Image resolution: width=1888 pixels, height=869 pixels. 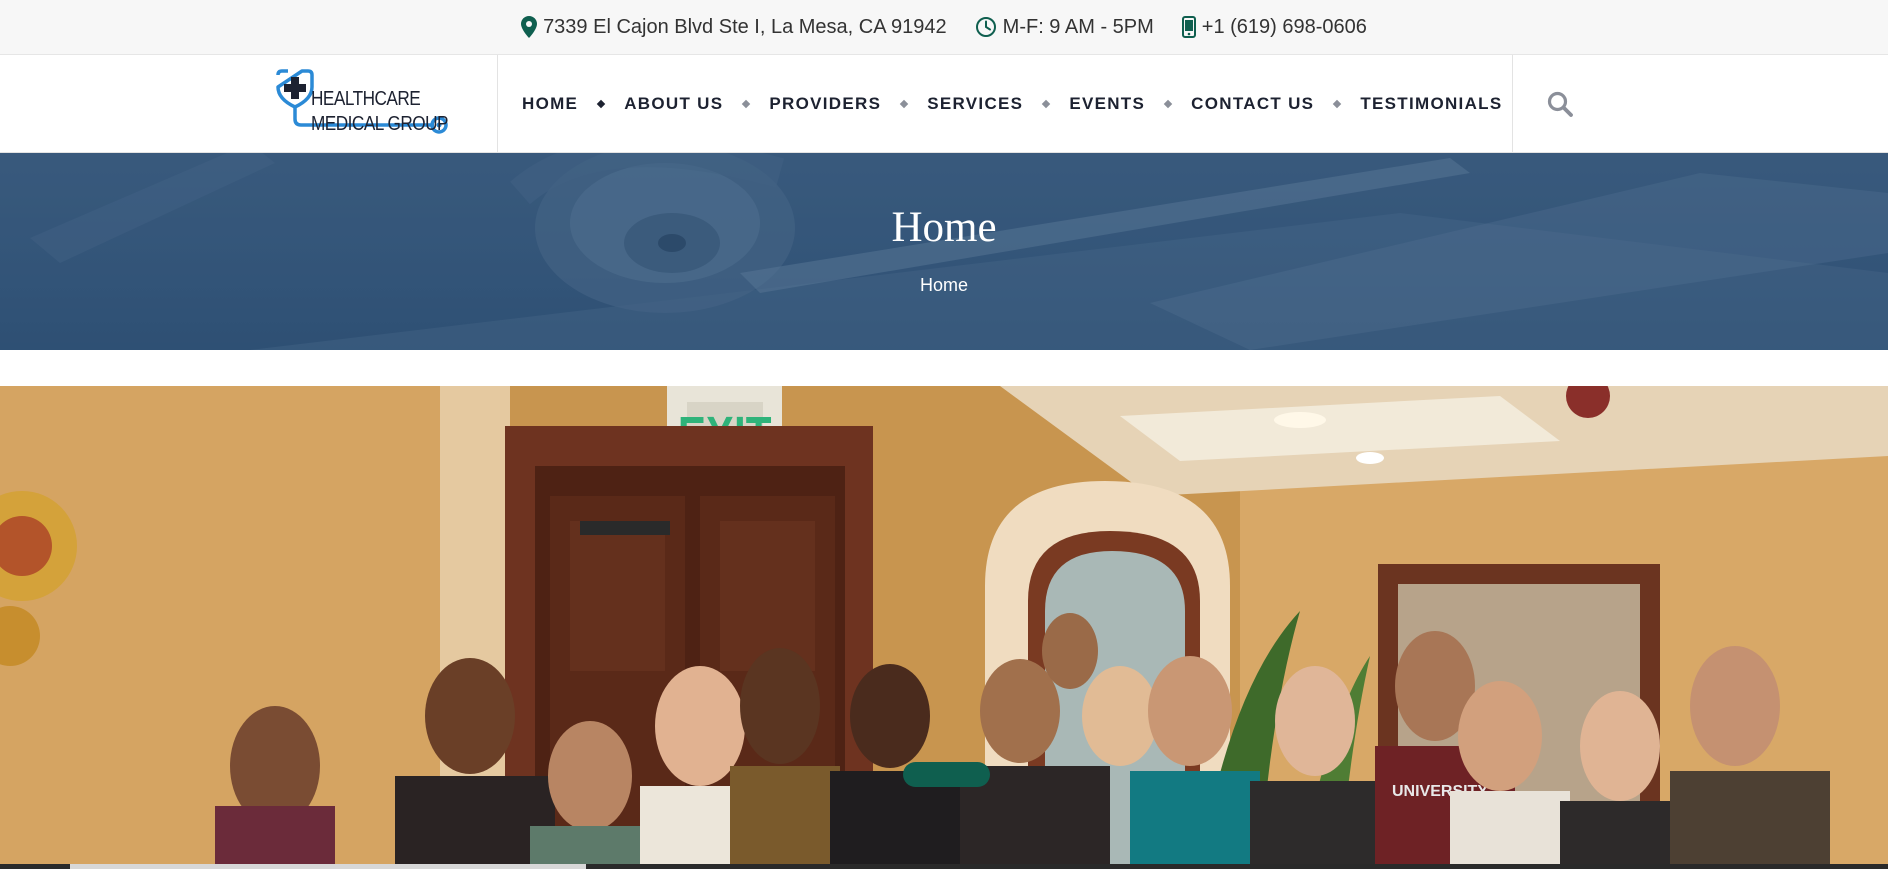 I want to click on slider-progress-bar, so click(x=944, y=866).